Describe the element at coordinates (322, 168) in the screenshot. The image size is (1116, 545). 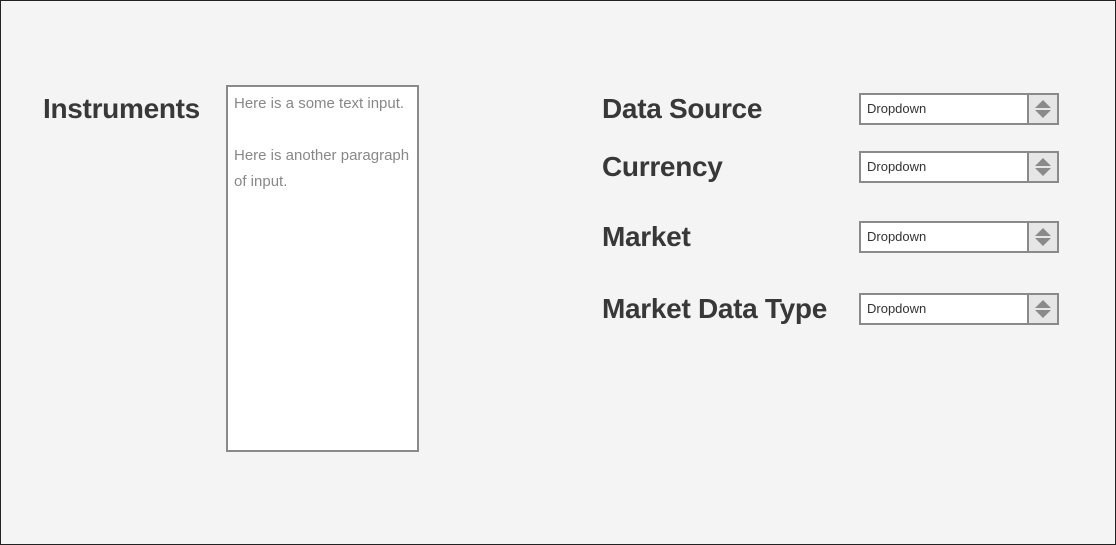
I see `instruments-paragraph: Here is another paragraph of input.` at that location.